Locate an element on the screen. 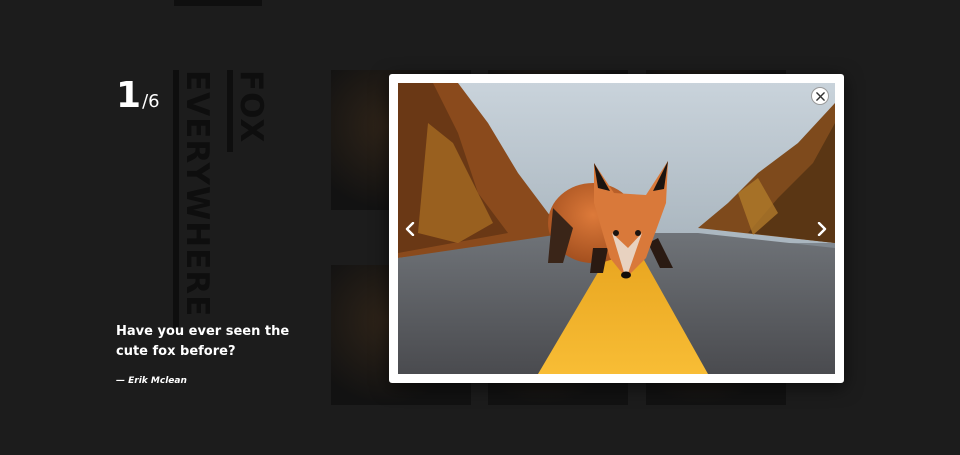  vertical-title-fox: FOX is located at coordinates (248, 111).